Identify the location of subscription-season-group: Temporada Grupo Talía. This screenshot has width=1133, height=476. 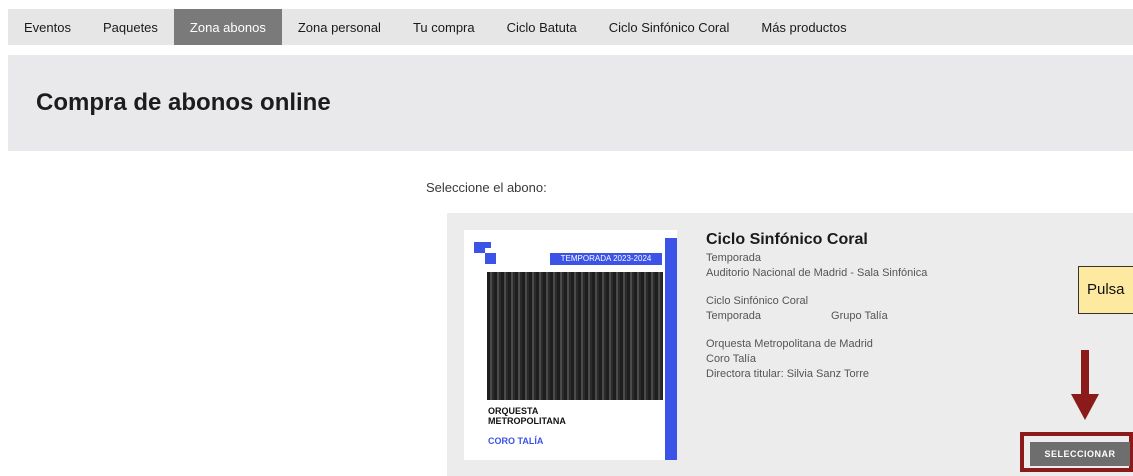
(906, 316).